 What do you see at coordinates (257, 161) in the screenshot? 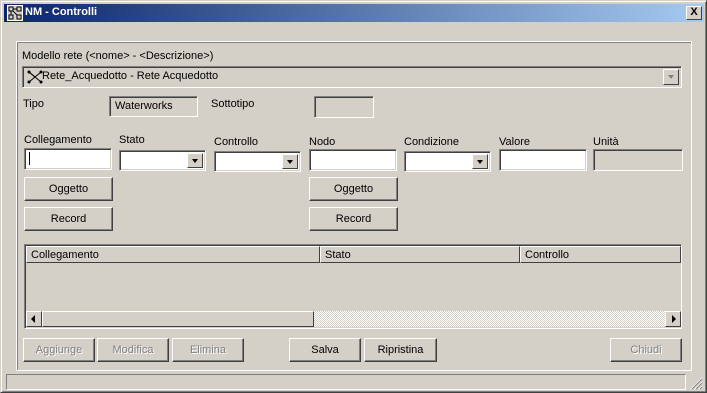
I see `controllo-select` at bounding box center [257, 161].